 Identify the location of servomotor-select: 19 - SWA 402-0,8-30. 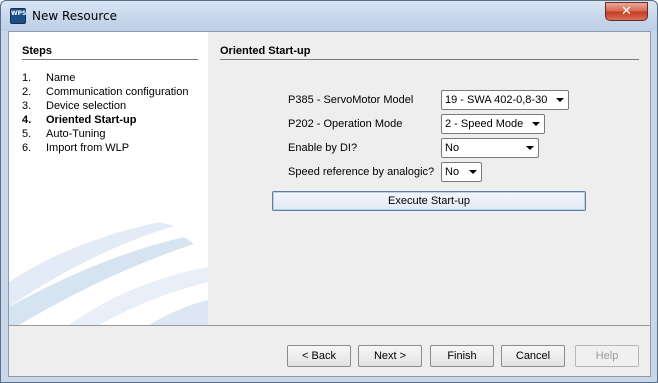
(505, 100).